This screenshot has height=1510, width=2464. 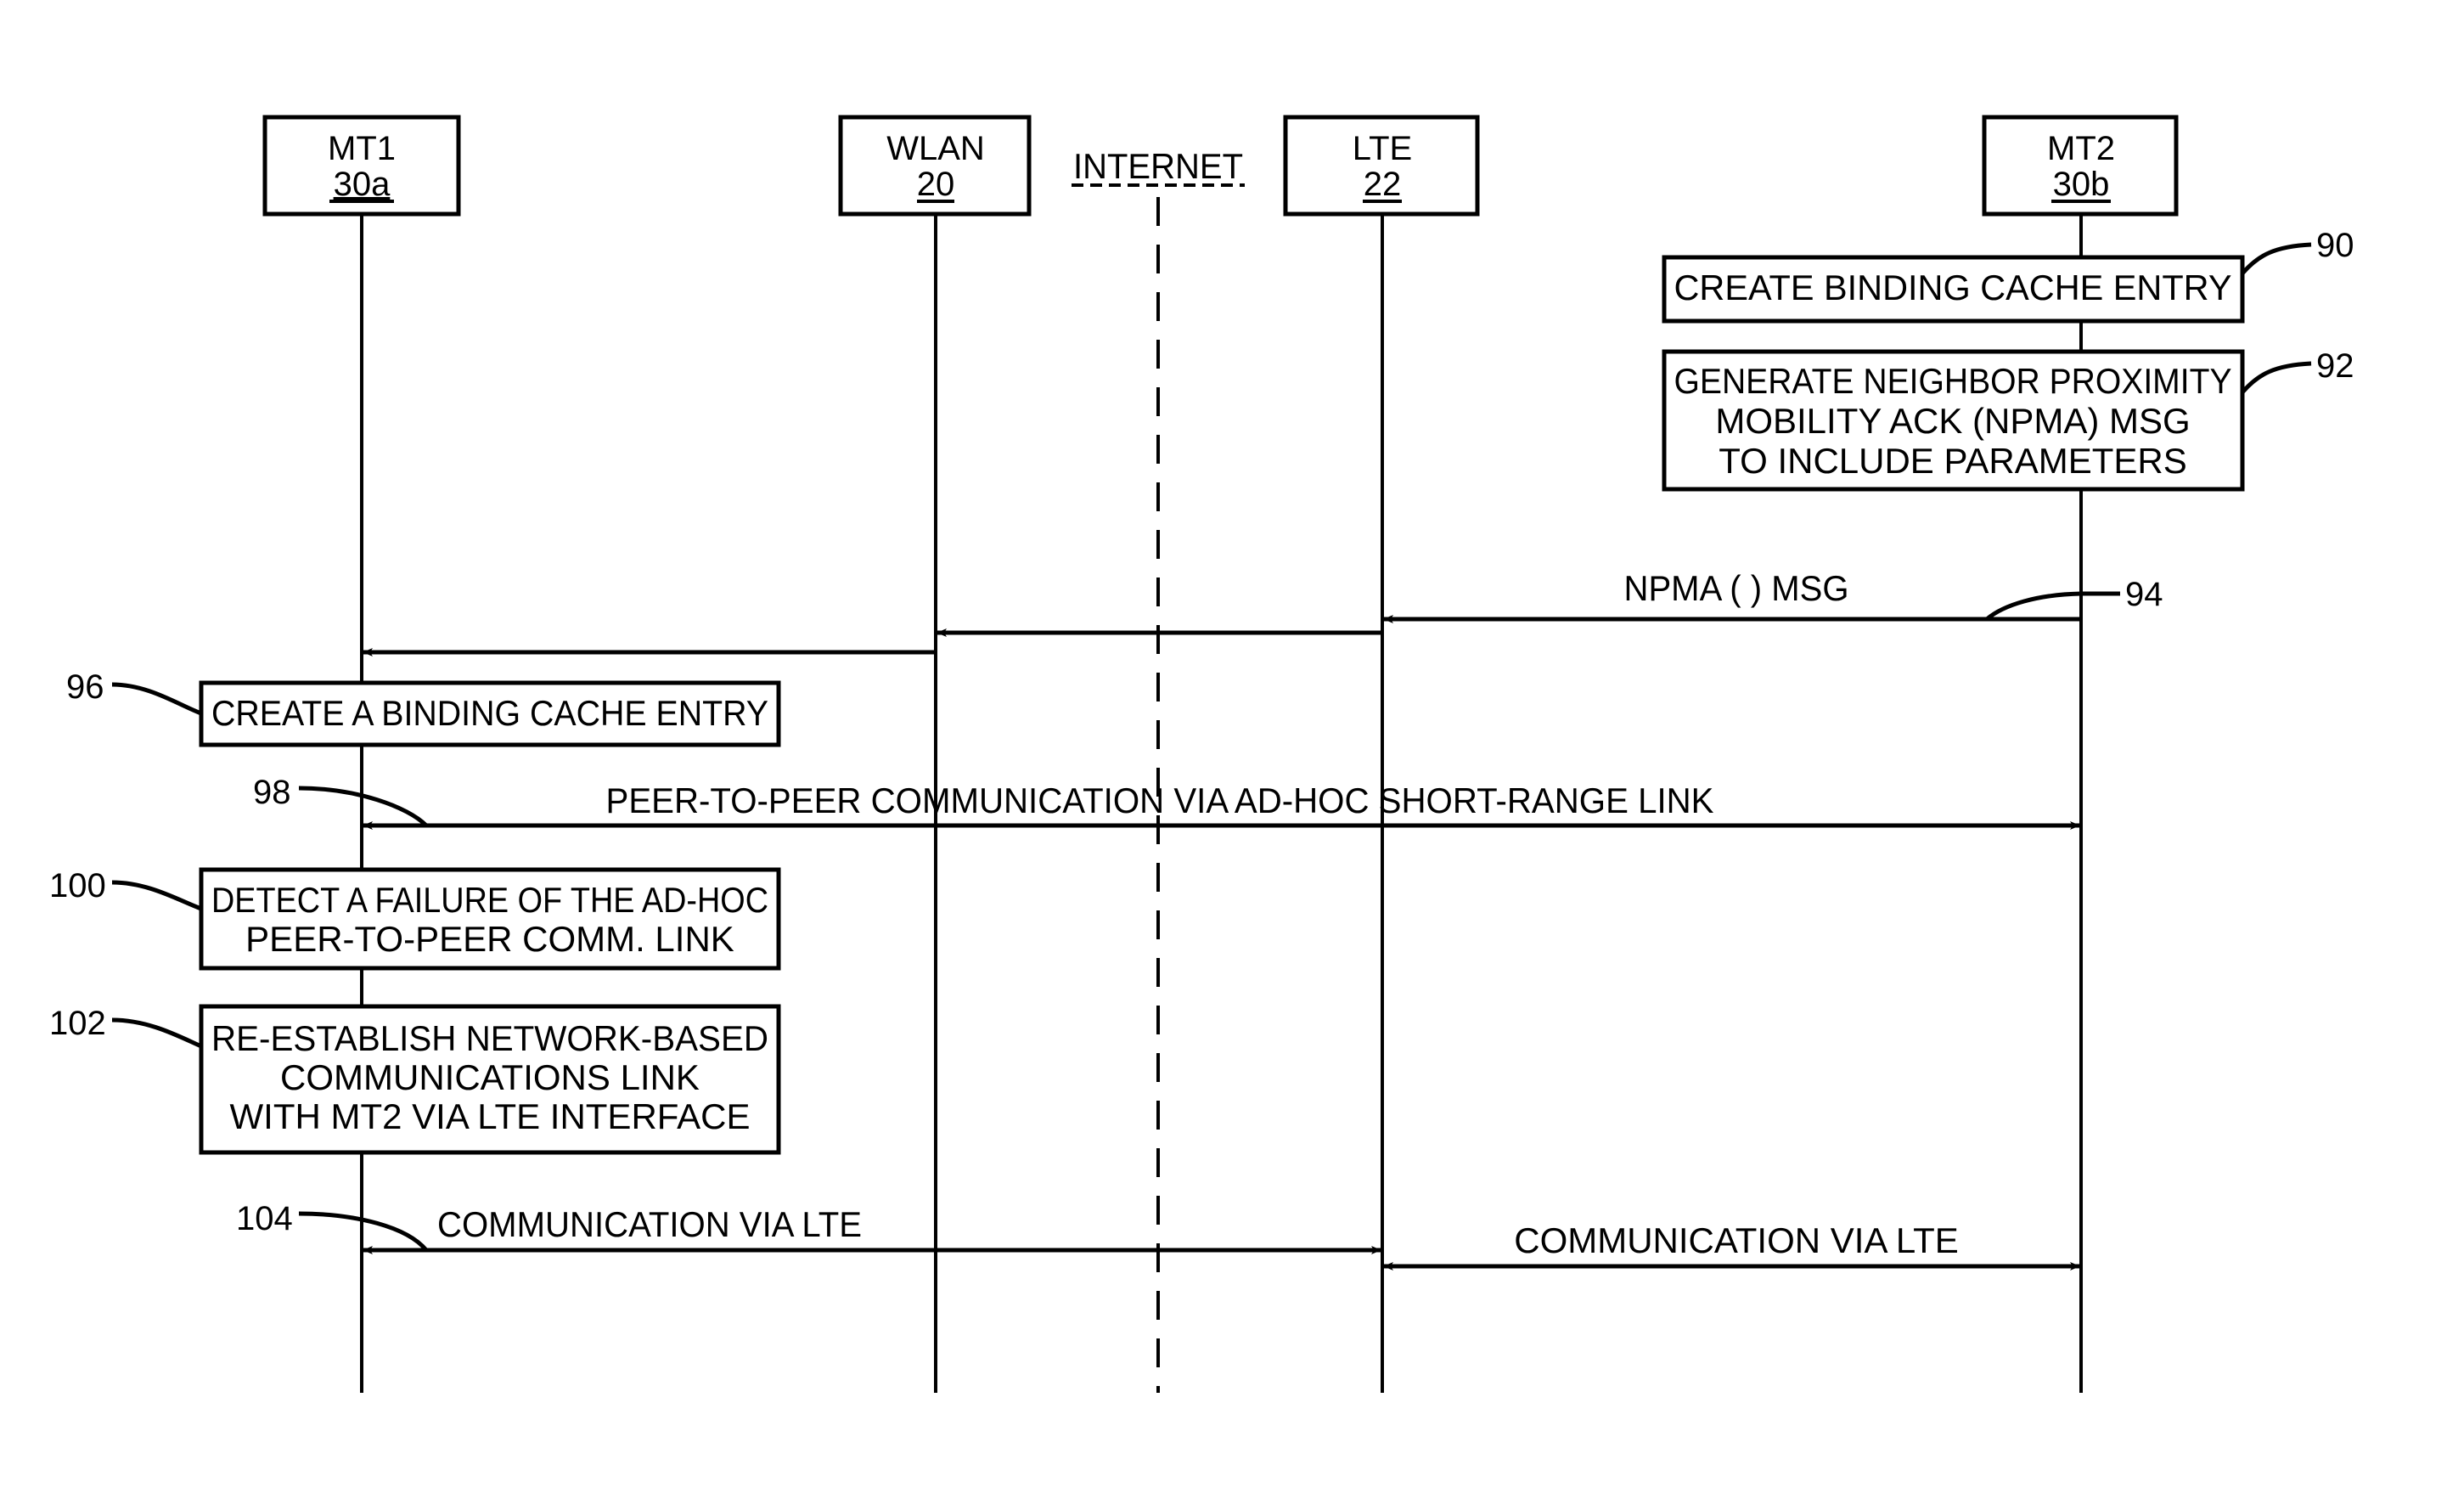 I want to click on step-text: CREATE BINDING CACHE ENTRY, so click(x=1953, y=287).